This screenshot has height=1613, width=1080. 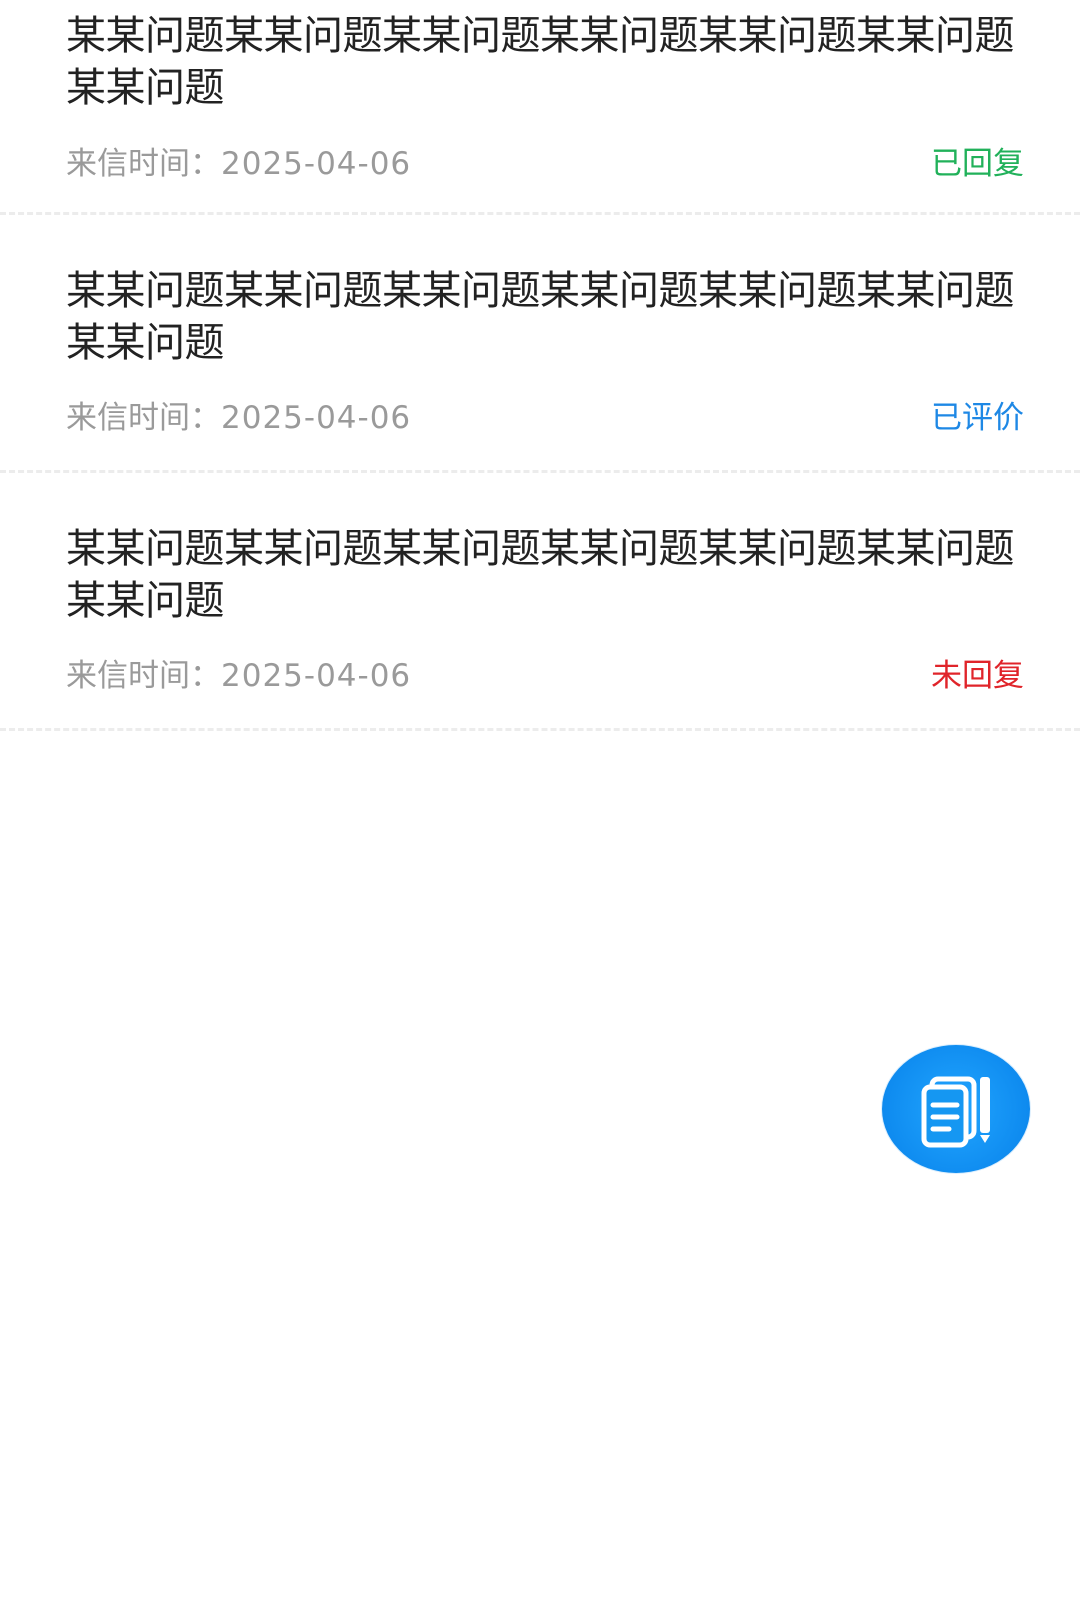 I want to click on status-badge: 已评价, so click(x=977, y=418).